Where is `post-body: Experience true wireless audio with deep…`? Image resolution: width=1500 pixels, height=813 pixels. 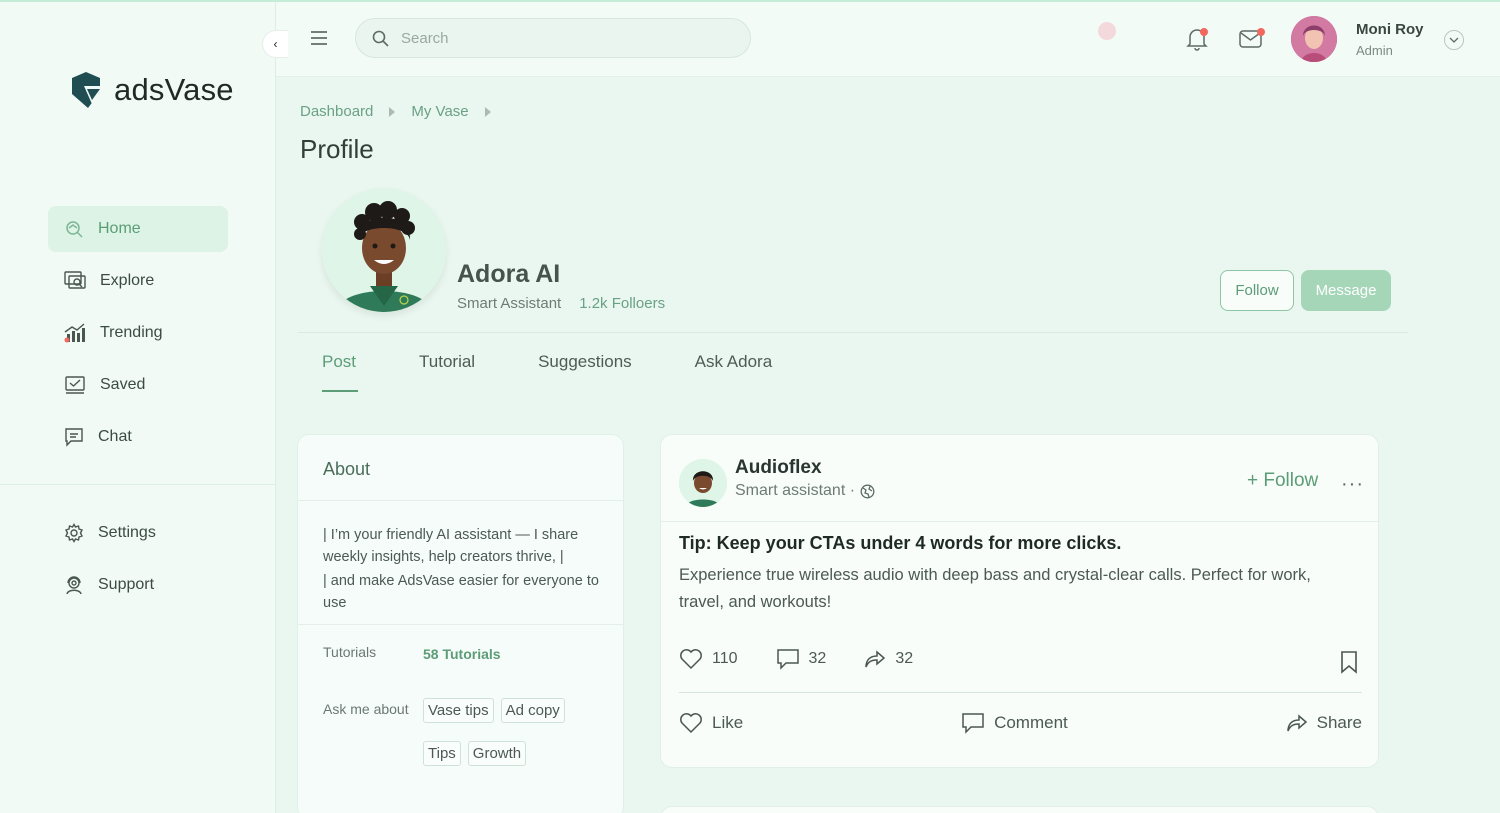
post-body: Experience true wireless audio with deep… is located at coordinates (995, 588).